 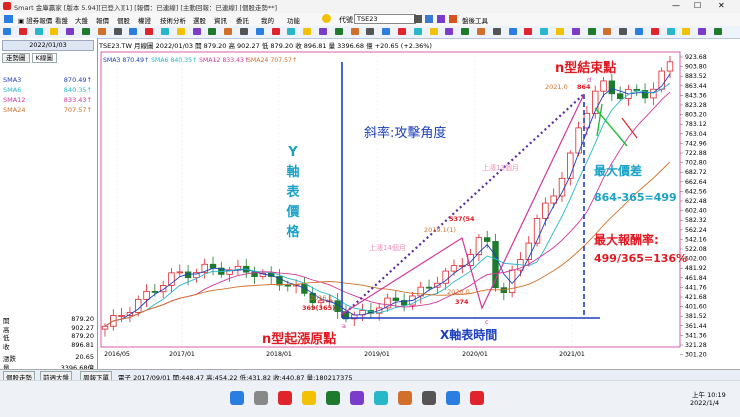 I want to click on close-button: ✕, so click(x=721, y=5).